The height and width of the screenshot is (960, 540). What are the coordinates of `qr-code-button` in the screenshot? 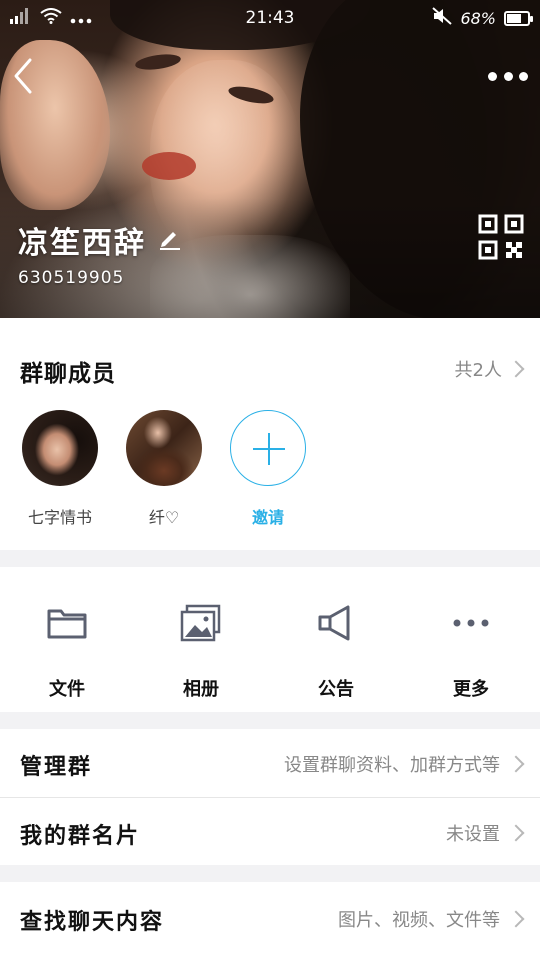 It's located at (501, 237).